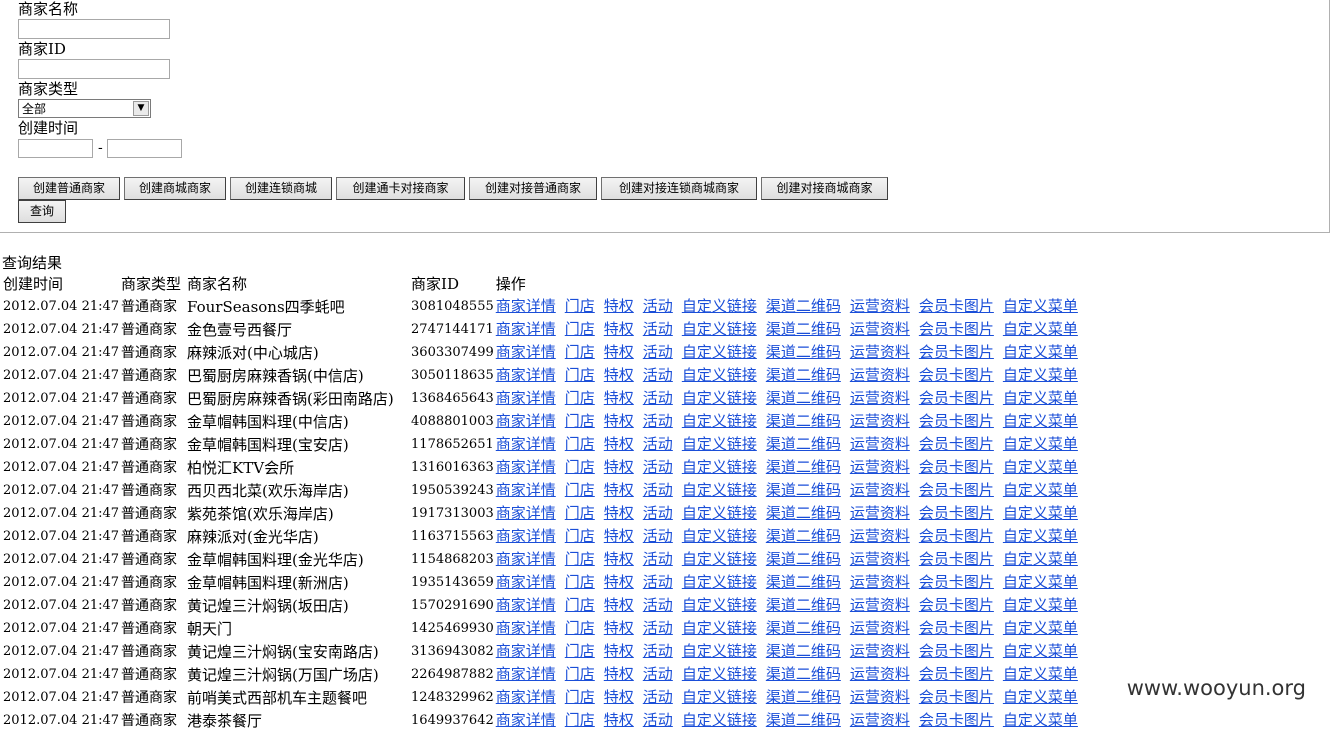  Describe the element at coordinates (69, 188) in the screenshot. I see `create-normal-merchant-button: 创建普通商家` at that location.